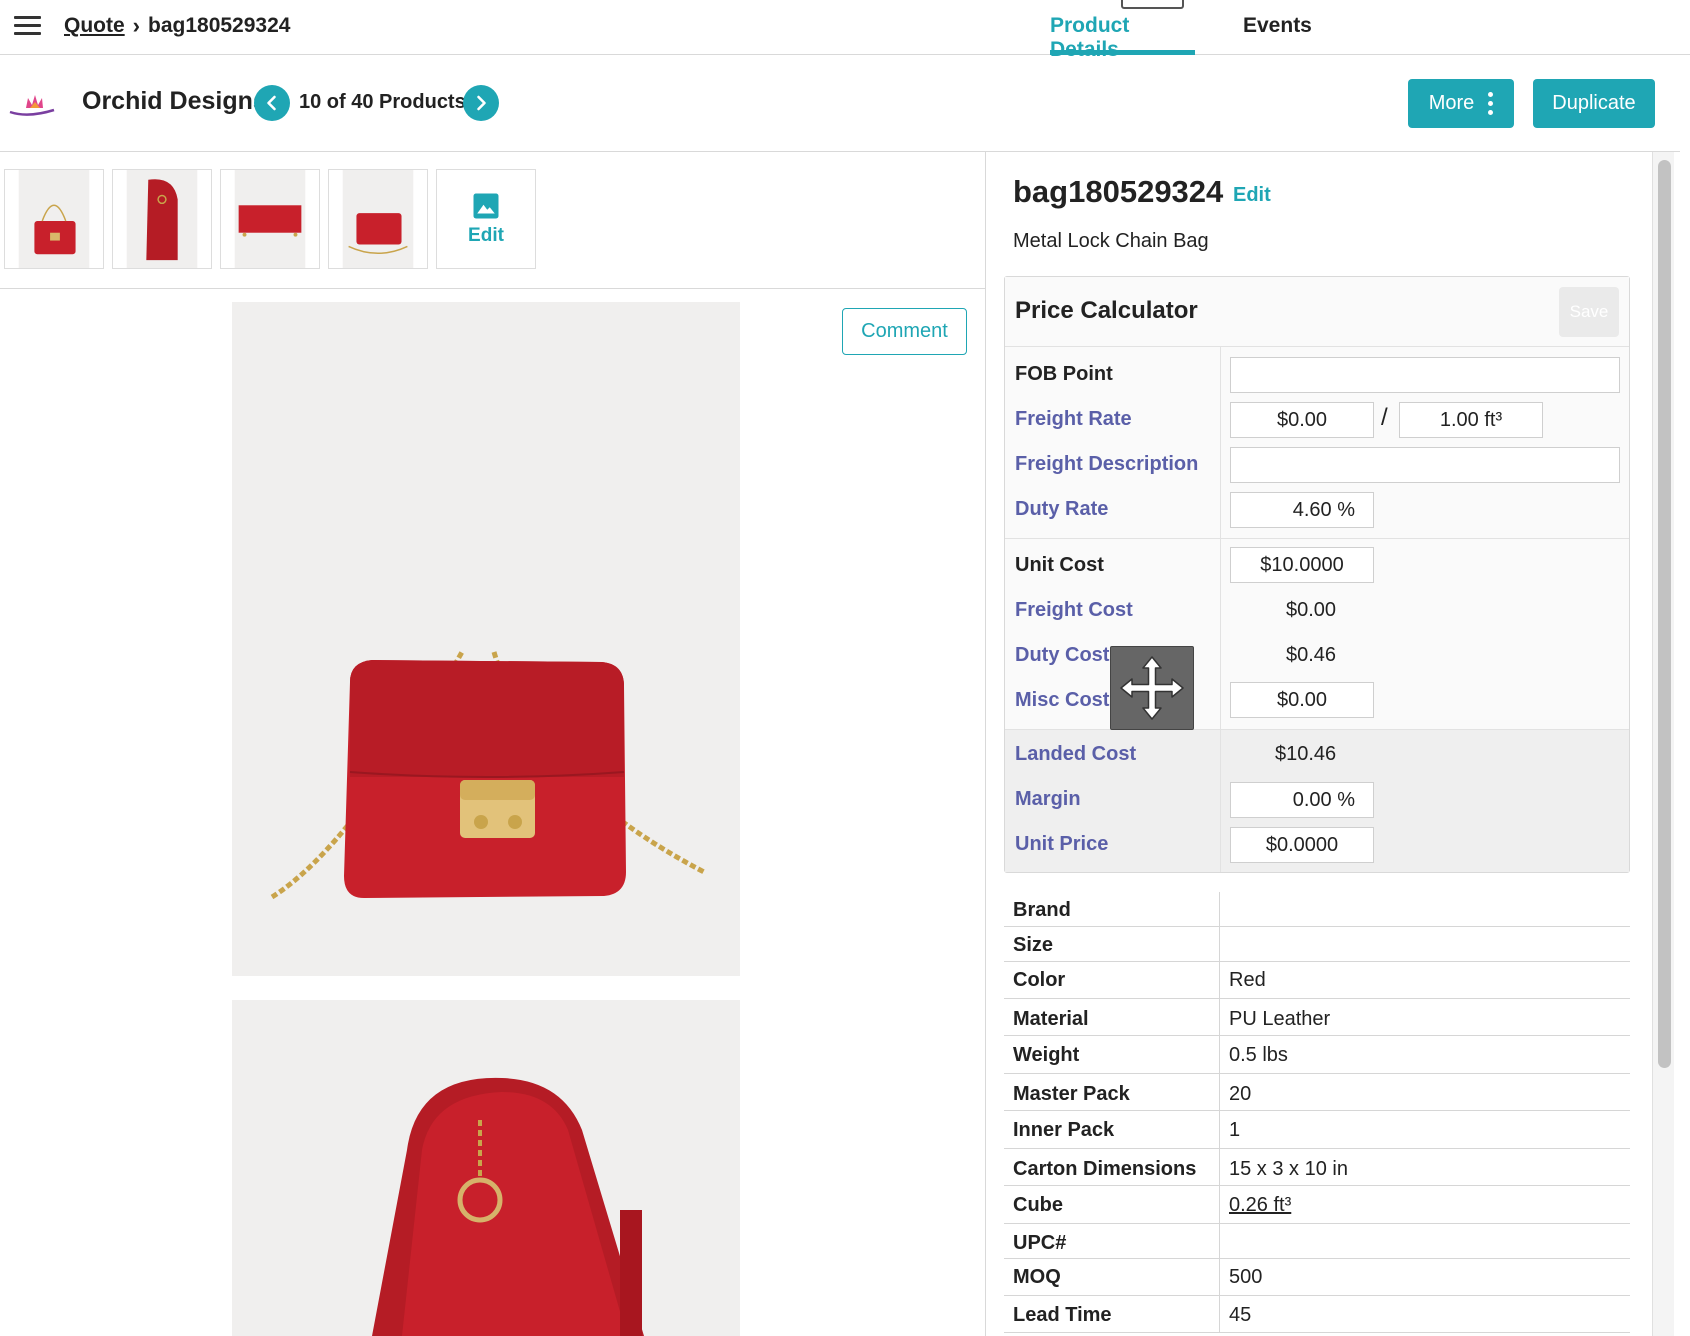  Describe the element at coordinates (1038, 1205) in the screenshot. I see `attribute-label: Cube` at that location.